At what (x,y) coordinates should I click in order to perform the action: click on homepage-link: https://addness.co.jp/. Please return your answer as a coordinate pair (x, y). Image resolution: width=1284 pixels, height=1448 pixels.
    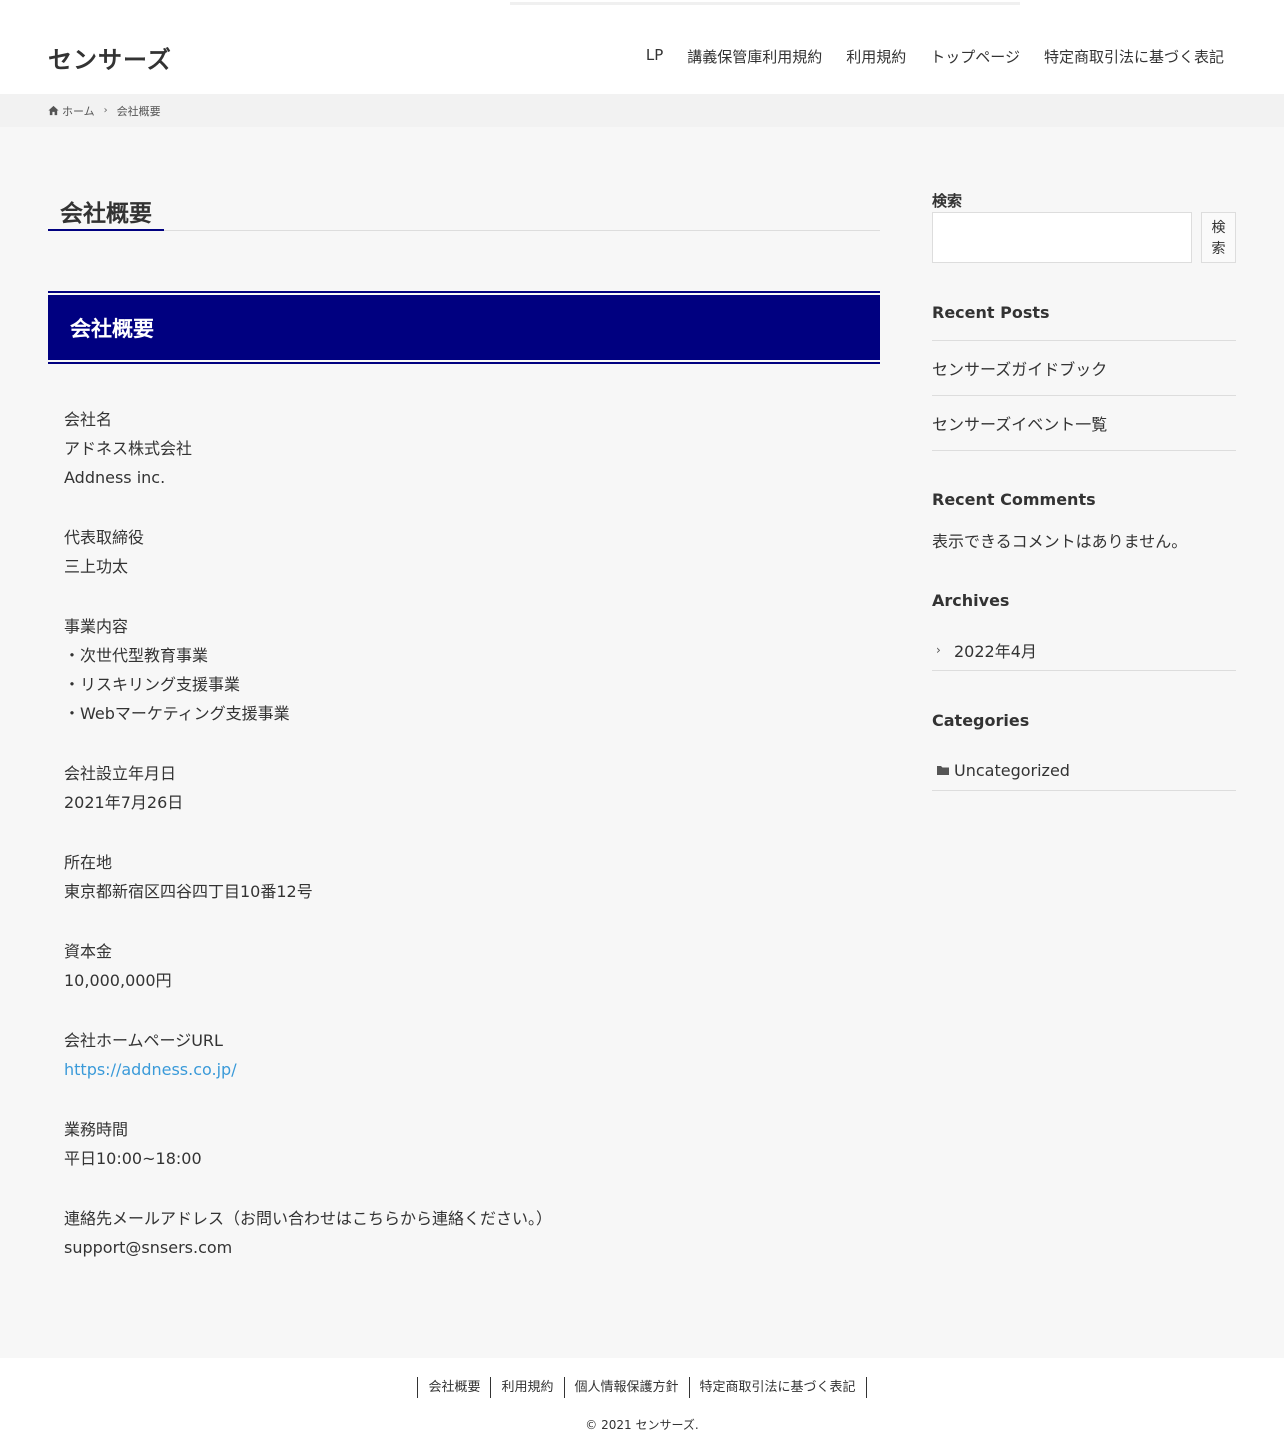
    Looking at the image, I should click on (464, 1069).